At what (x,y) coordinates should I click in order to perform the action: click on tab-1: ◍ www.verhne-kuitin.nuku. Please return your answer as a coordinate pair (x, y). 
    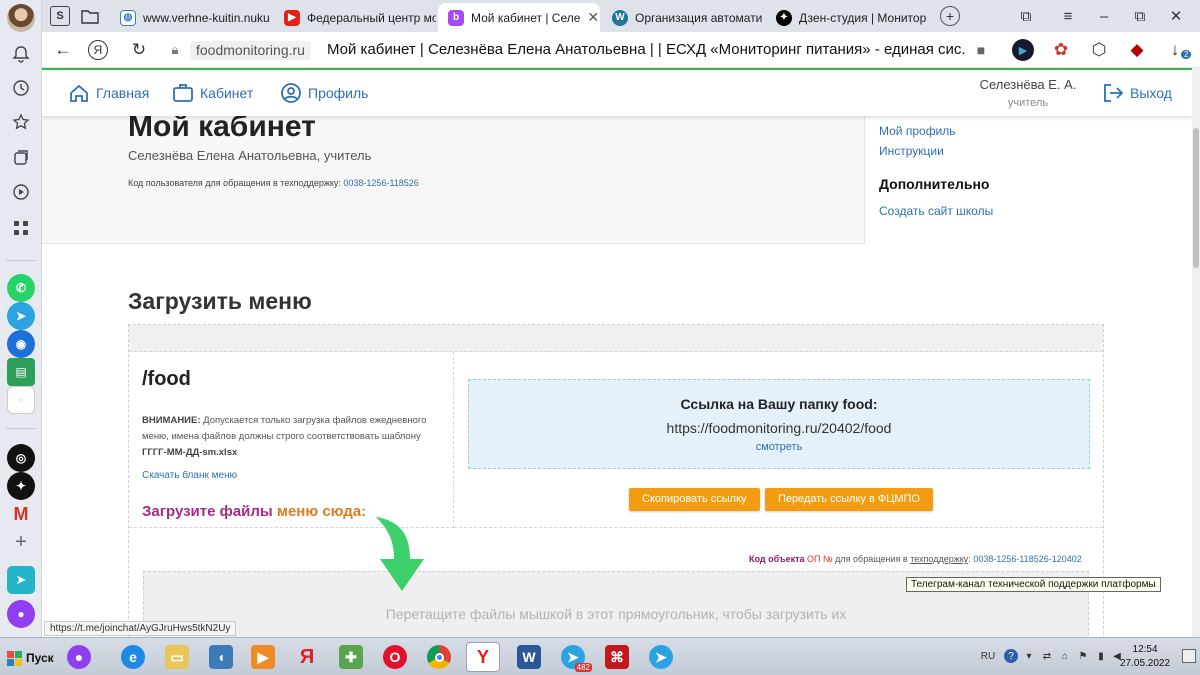
    Looking at the image, I should click on (191, 17).